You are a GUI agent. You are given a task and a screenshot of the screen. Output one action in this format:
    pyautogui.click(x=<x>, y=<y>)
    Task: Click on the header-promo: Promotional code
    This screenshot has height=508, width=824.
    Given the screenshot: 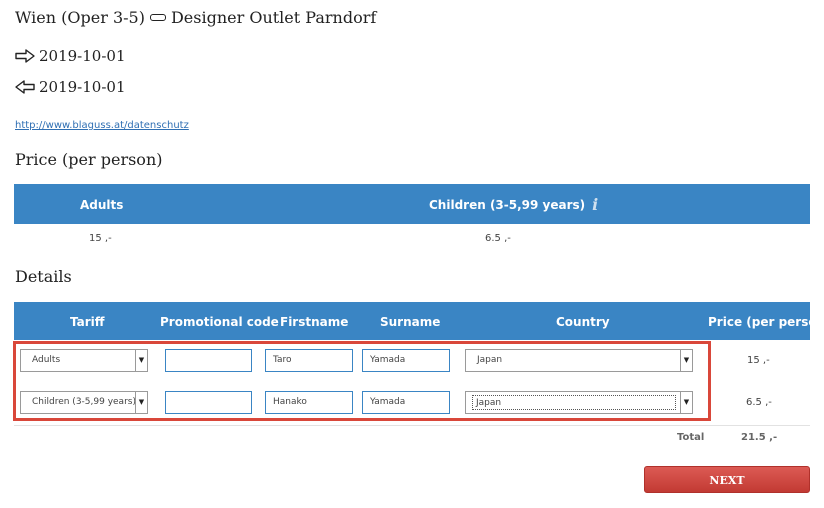 What is the action you would take?
    pyautogui.click(x=219, y=322)
    